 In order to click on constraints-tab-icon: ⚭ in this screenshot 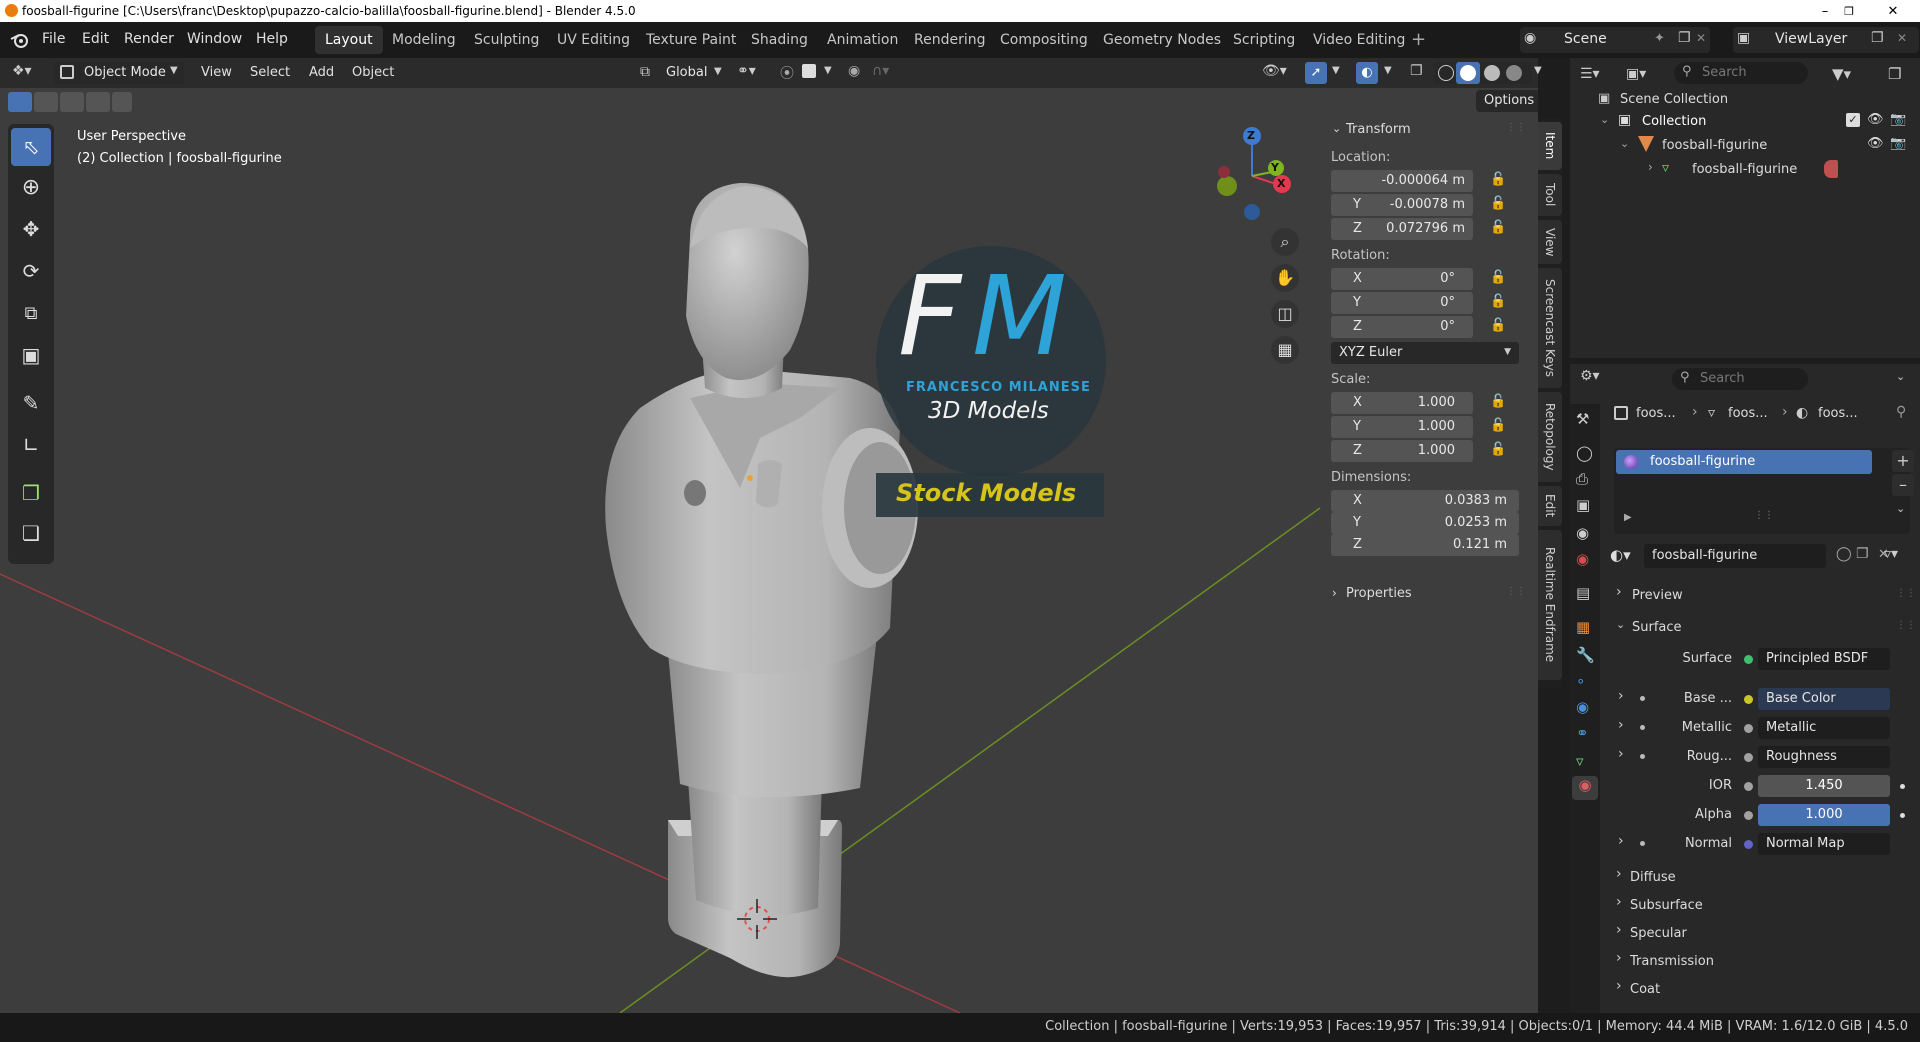, I will do `click(1582, 733)`.